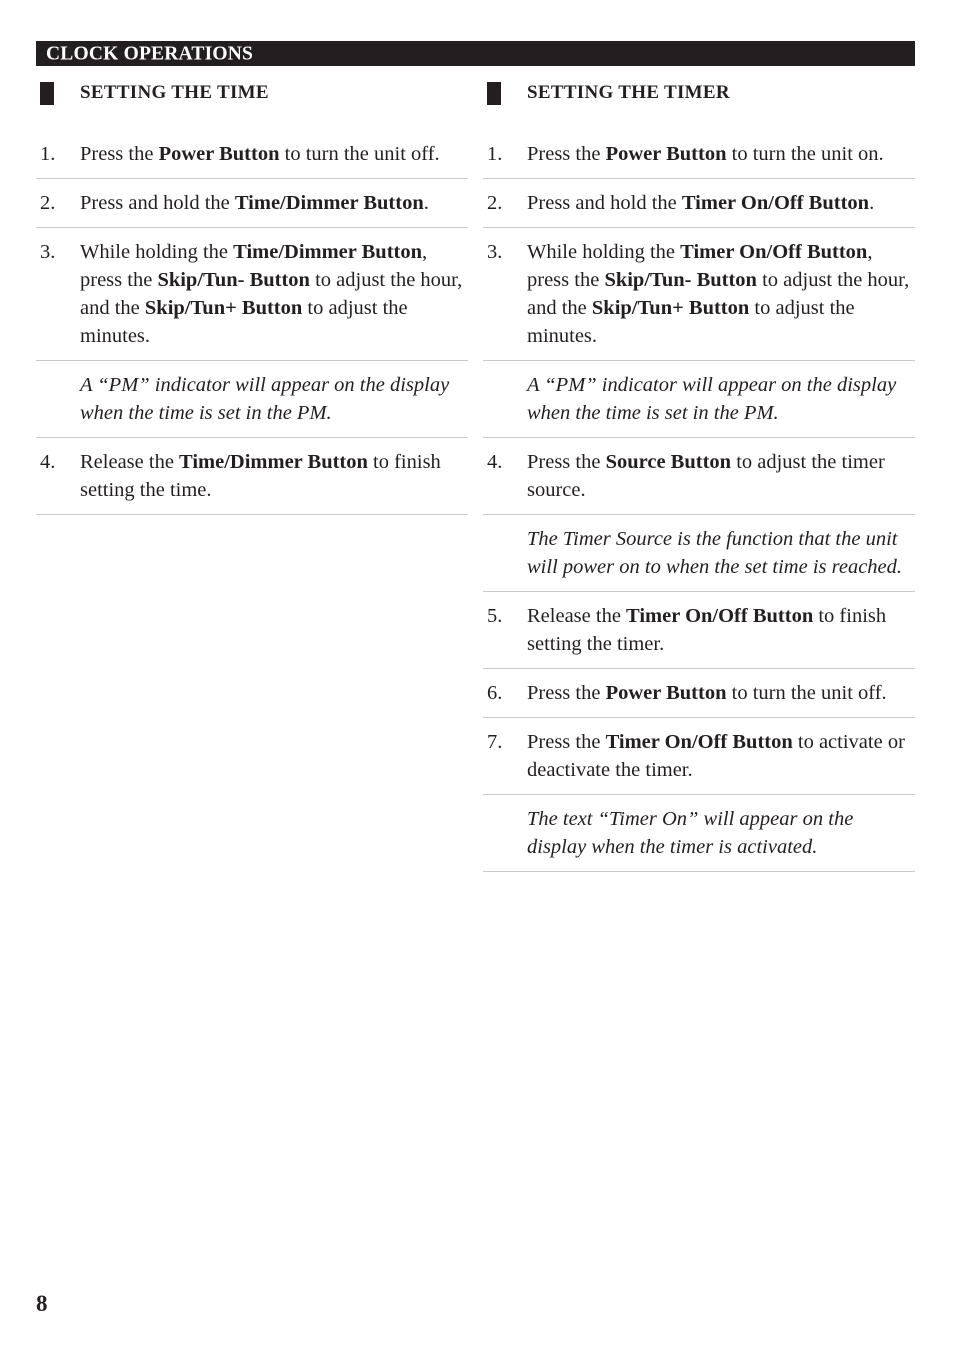 The image size is (954, 1354). What do you see at coordinates (495, 616) in the screenshot?
I see `step-number: 5.` at bounding box center [495, 616].